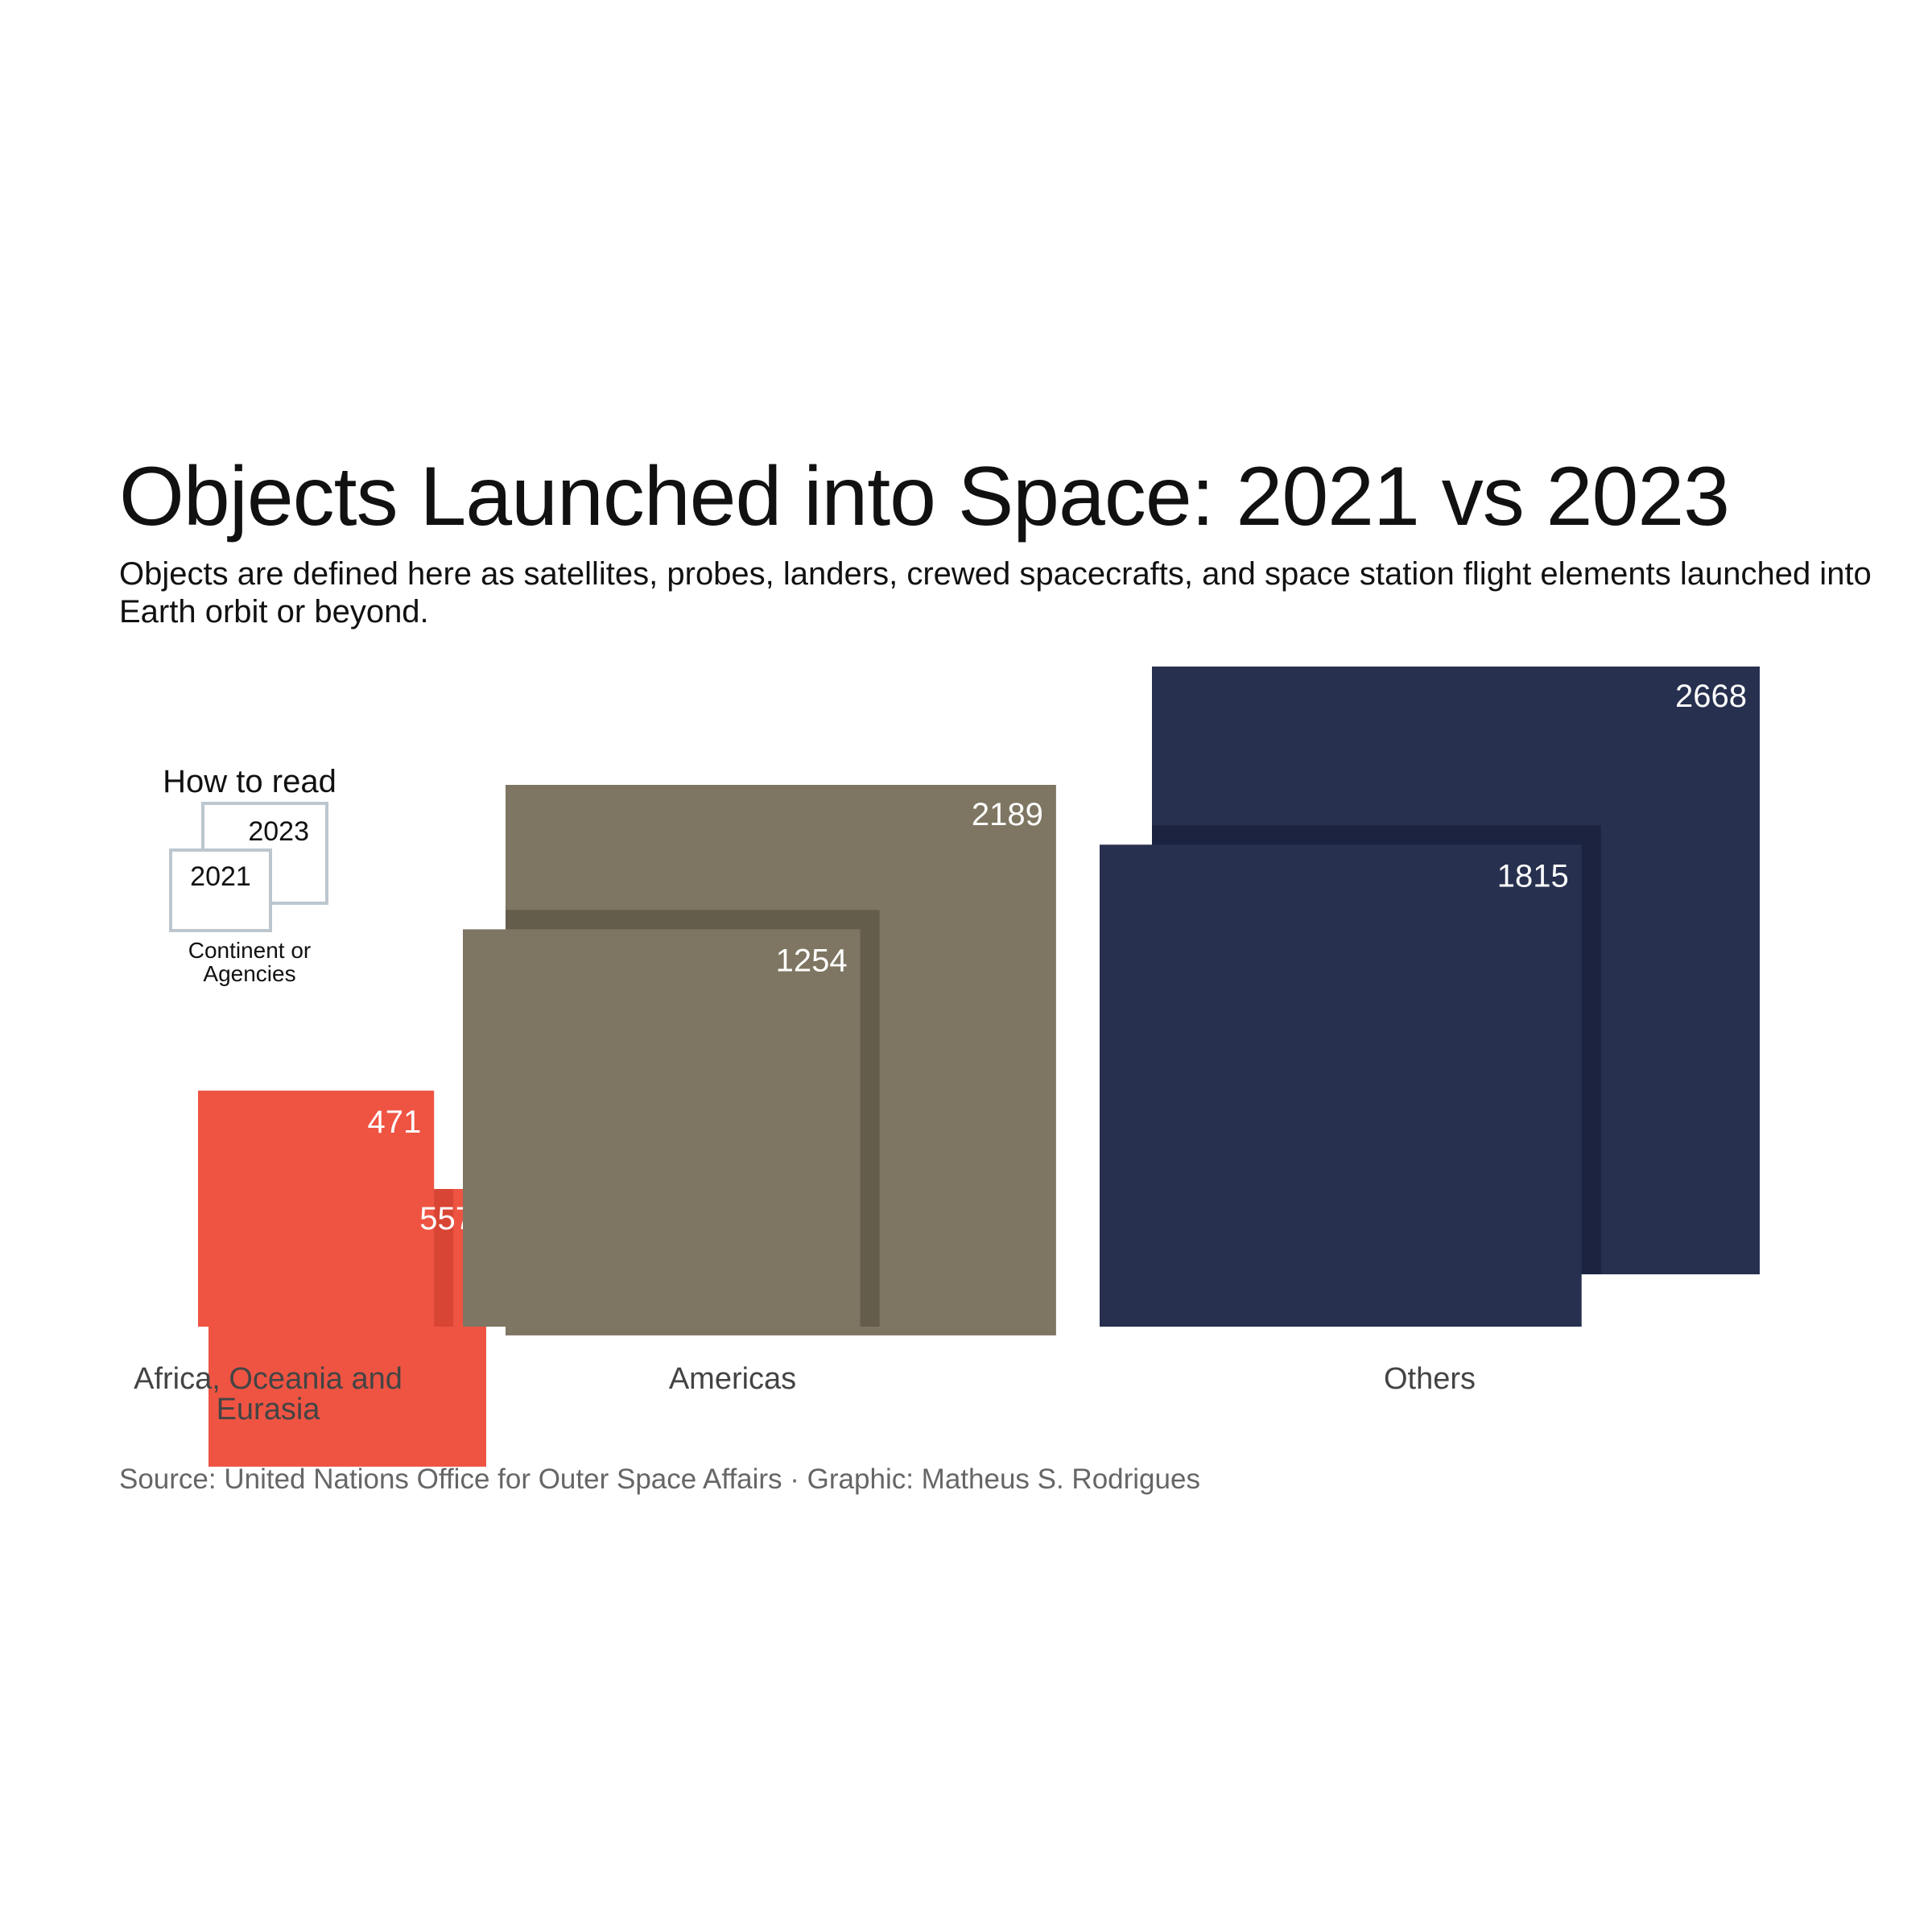 The image size is (1932, 1932). Describe the element at coordinates (1007, 814) in the screenshot. I see `value-label-2023-1: 2189` at that location.